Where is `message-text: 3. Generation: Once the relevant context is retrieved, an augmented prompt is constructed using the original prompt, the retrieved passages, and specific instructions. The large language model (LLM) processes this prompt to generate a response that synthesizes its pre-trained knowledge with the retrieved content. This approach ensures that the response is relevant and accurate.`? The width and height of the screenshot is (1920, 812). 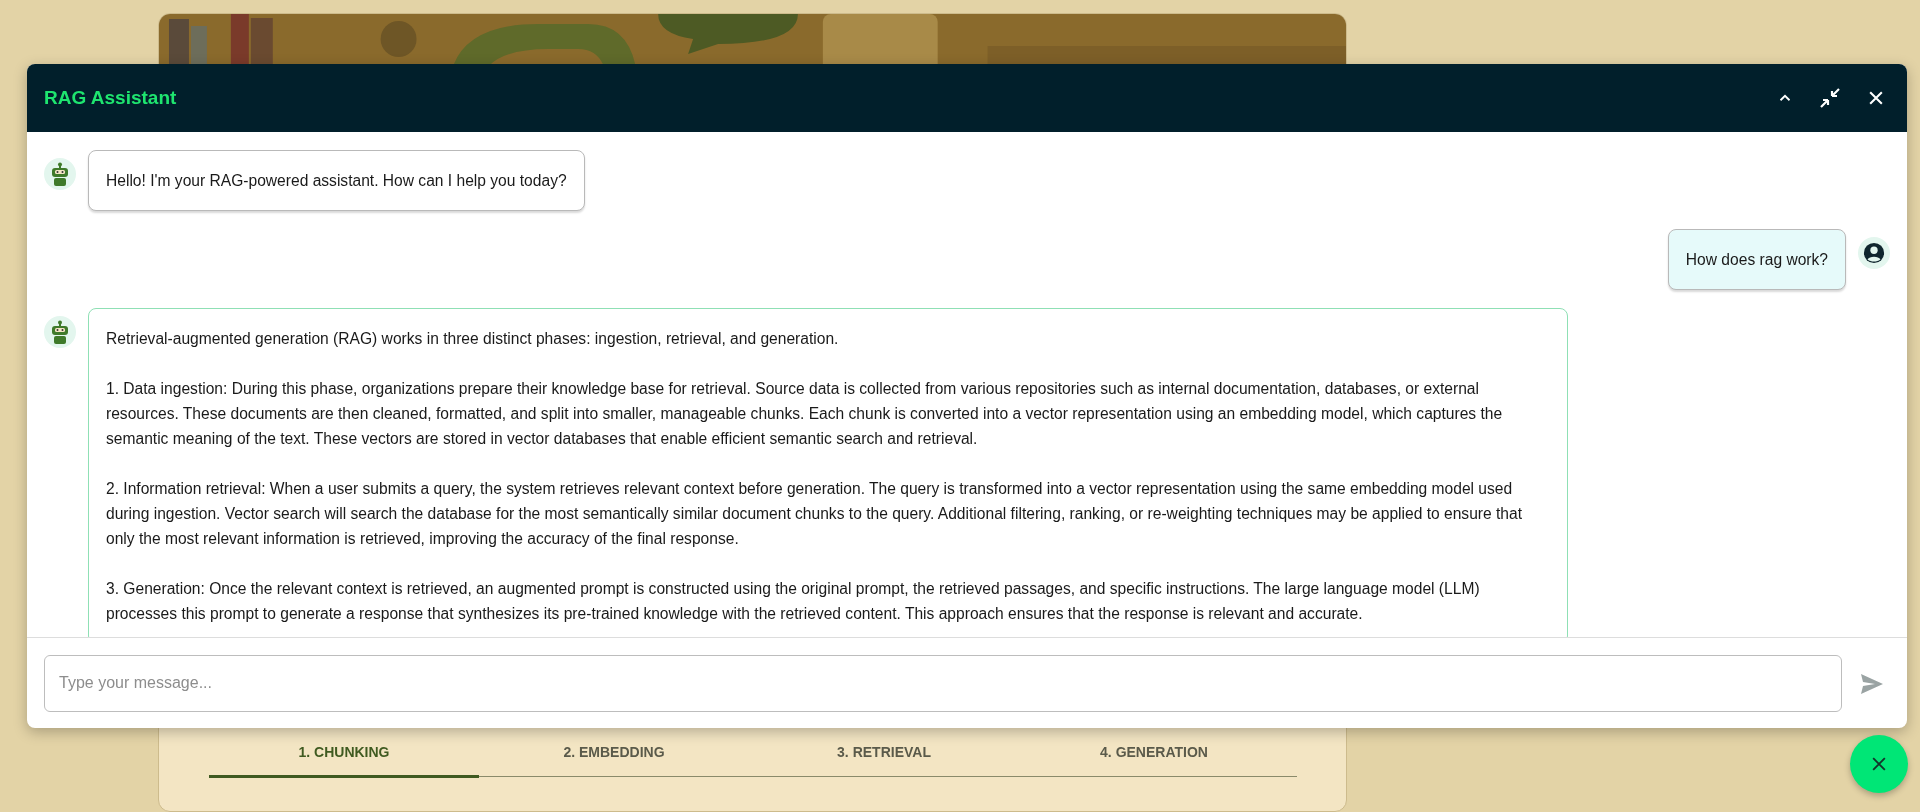
message-text: 3. Generation: Once the relevant context is retrieved, an augmented prompt is constructed using the original prompt, the retrieved passages, and specific instructions. The large language model (LLM) processes this prompt to generate a response that synthesizes its pre-trained knowledge with the retrieved content. This approach ensures that the response is relevant and accurate. is located at coordinates (793, 601).